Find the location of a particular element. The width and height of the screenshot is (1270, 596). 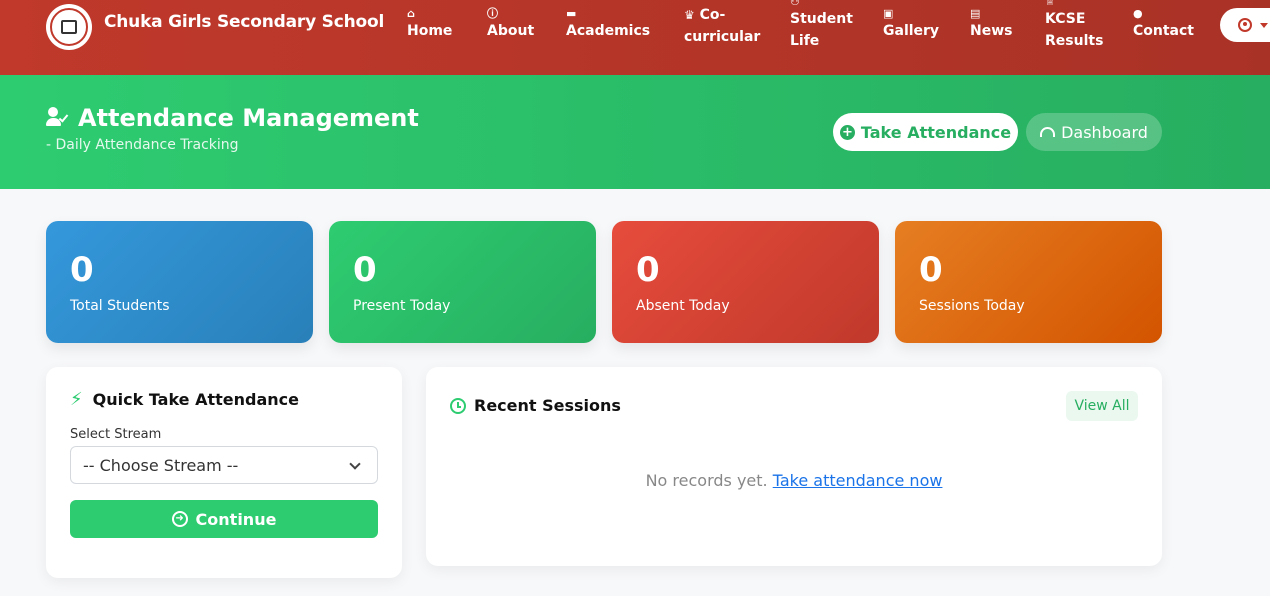

nav-student-life: ⚇ Student Life is located at coordinates (821, 26).